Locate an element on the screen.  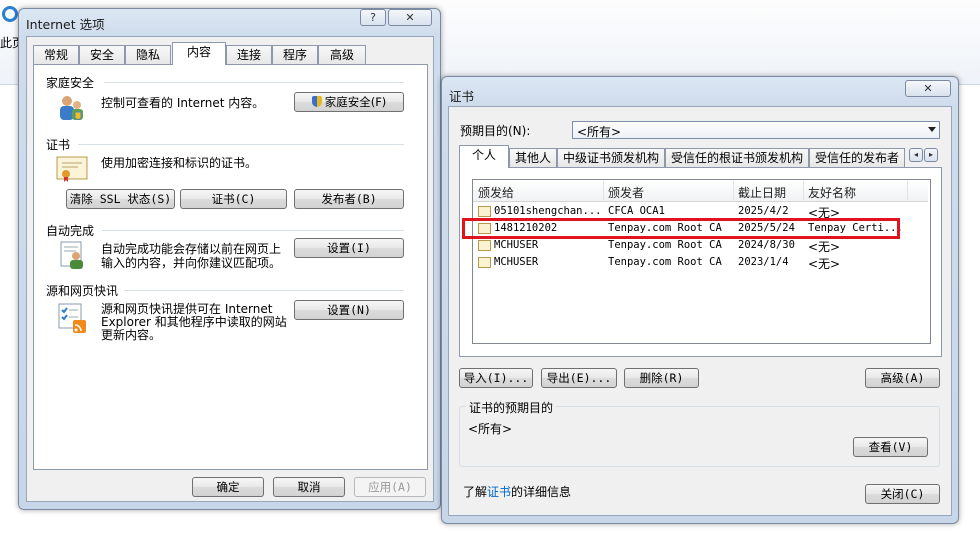
certificates-title: 证书 is located at coordinates (58, 145).